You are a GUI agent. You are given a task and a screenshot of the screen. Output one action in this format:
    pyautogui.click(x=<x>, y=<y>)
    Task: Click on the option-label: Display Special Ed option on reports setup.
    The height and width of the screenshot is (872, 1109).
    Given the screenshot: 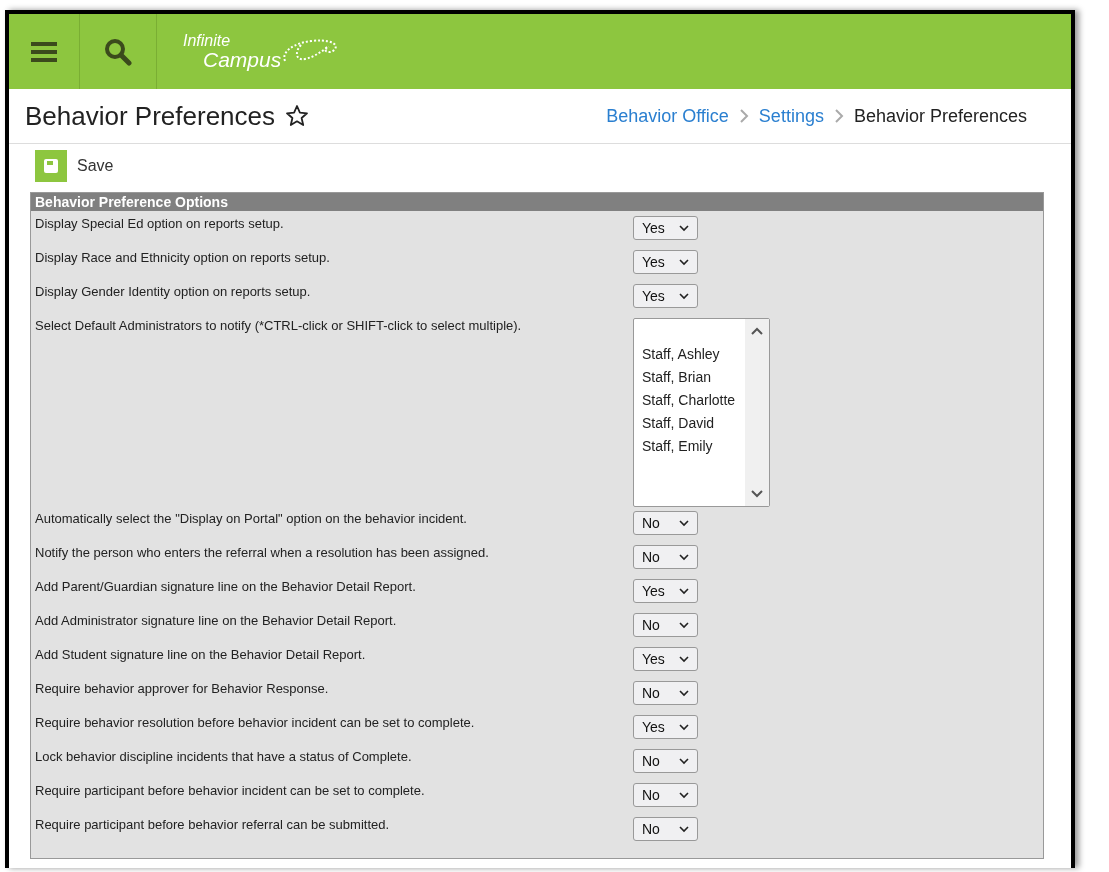 What is the action you would take?
    pyautogui.click(x=160, y=223)
    